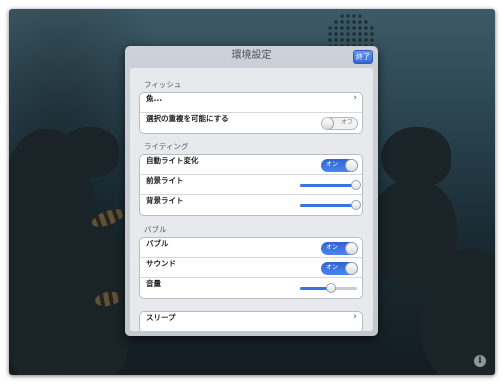 This screenshot has width=504, height=384. What do you see at coordinates (187, 118) in the screenshot?
I see `row-label: 選択の重複を可能にする` at bounding box center [187, 118].